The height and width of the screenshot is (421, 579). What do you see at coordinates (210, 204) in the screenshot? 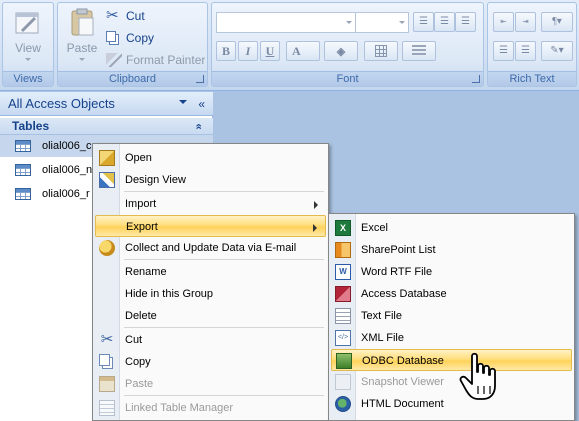
I see `menu-item-import: Import` at bounding box center [210, 204].